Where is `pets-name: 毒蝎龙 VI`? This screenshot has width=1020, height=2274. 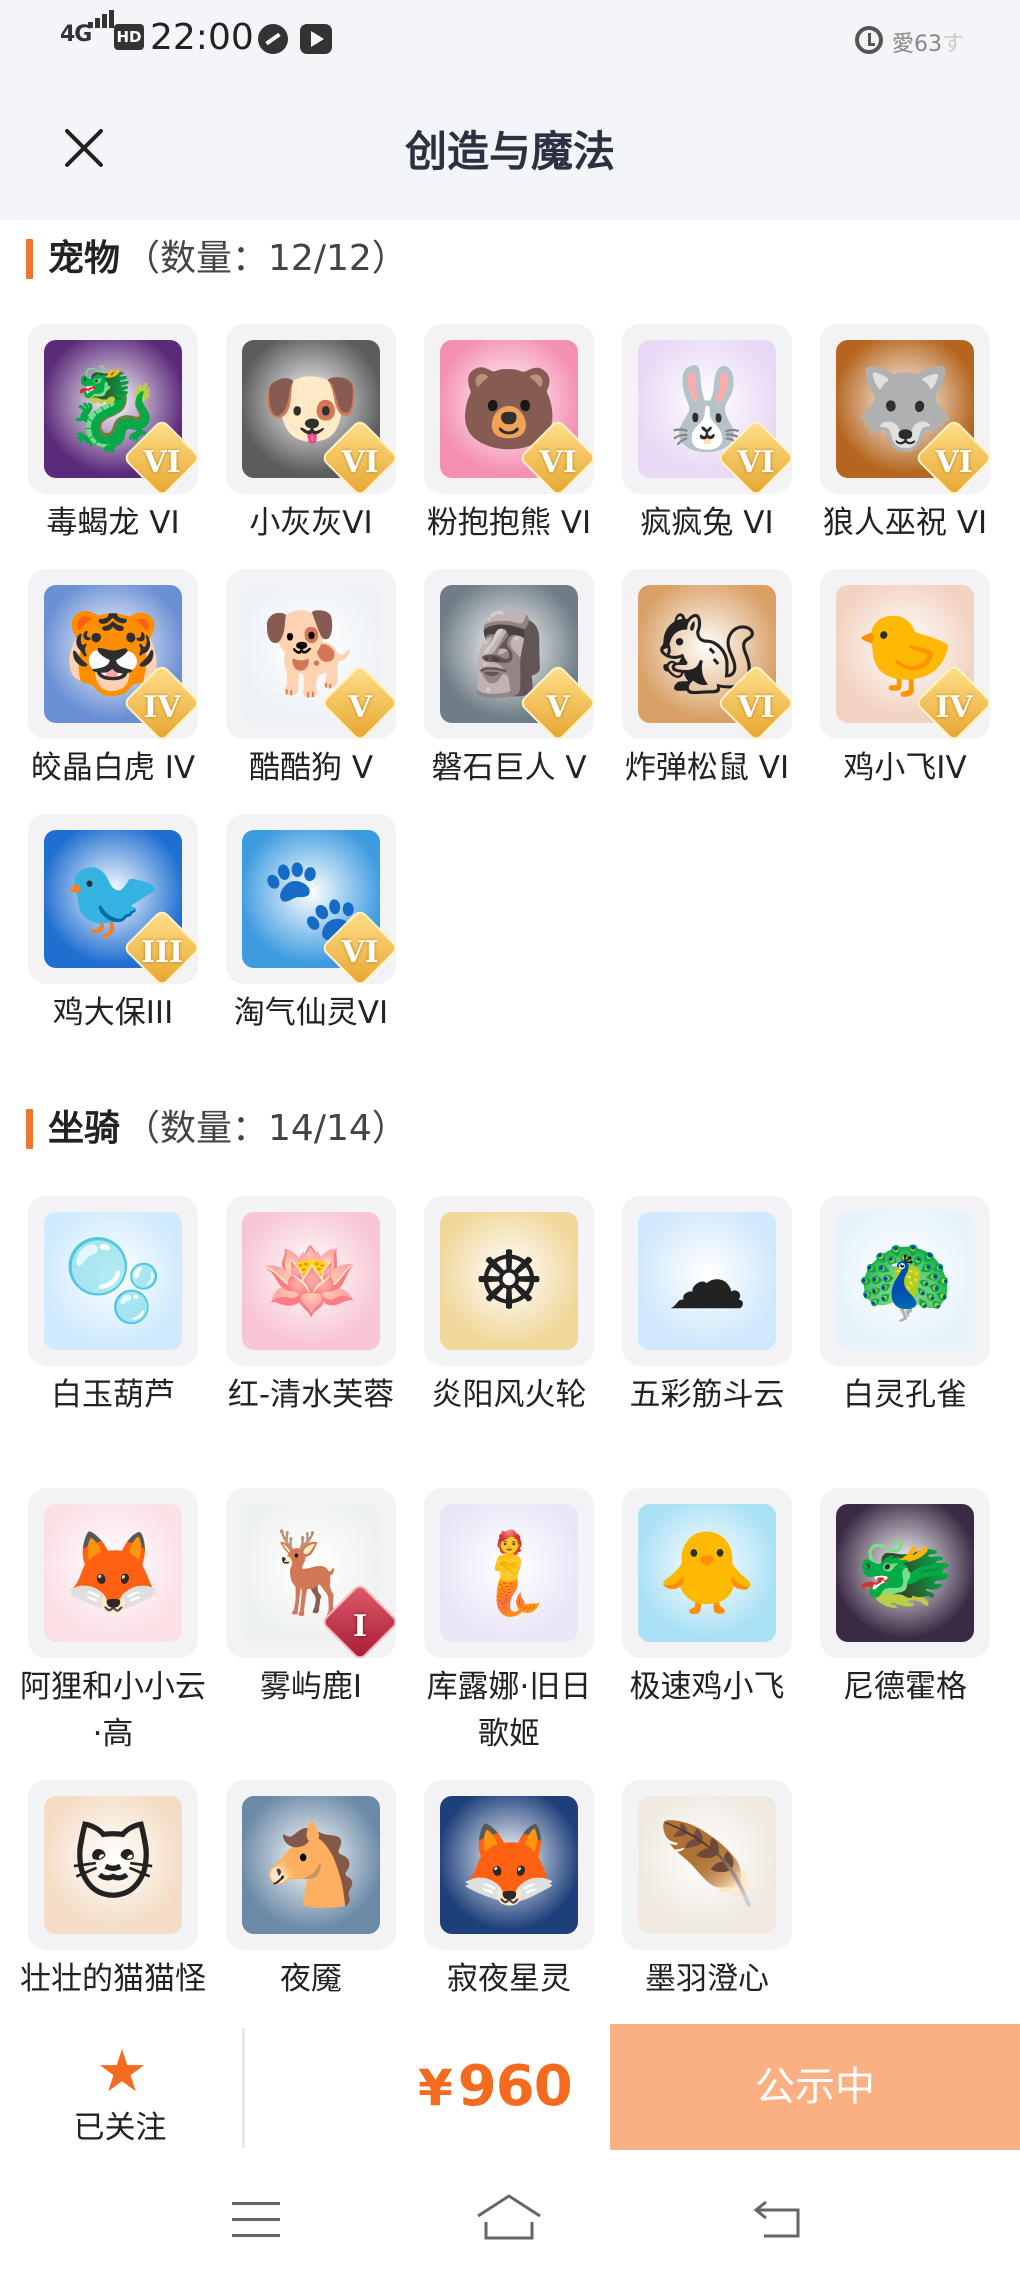
pets-name: 毒蝎龙 VI is located at coordinates (113, 523).